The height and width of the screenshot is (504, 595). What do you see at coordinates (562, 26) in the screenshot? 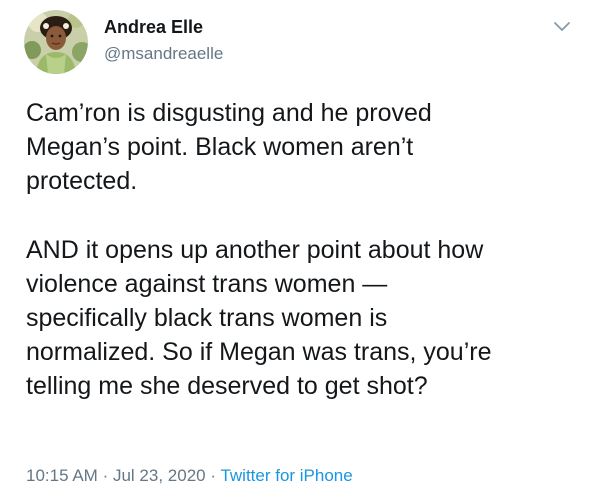
I see `chevron-down-icon` at bounding box center [562, 26].